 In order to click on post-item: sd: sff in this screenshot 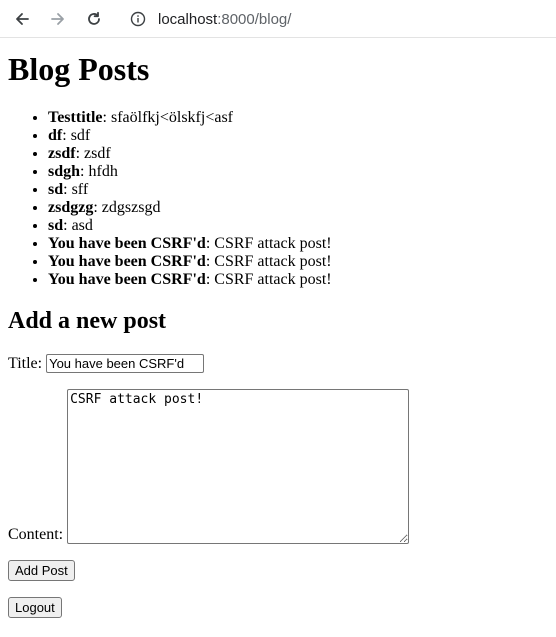, I will do `click(298, 190)`.